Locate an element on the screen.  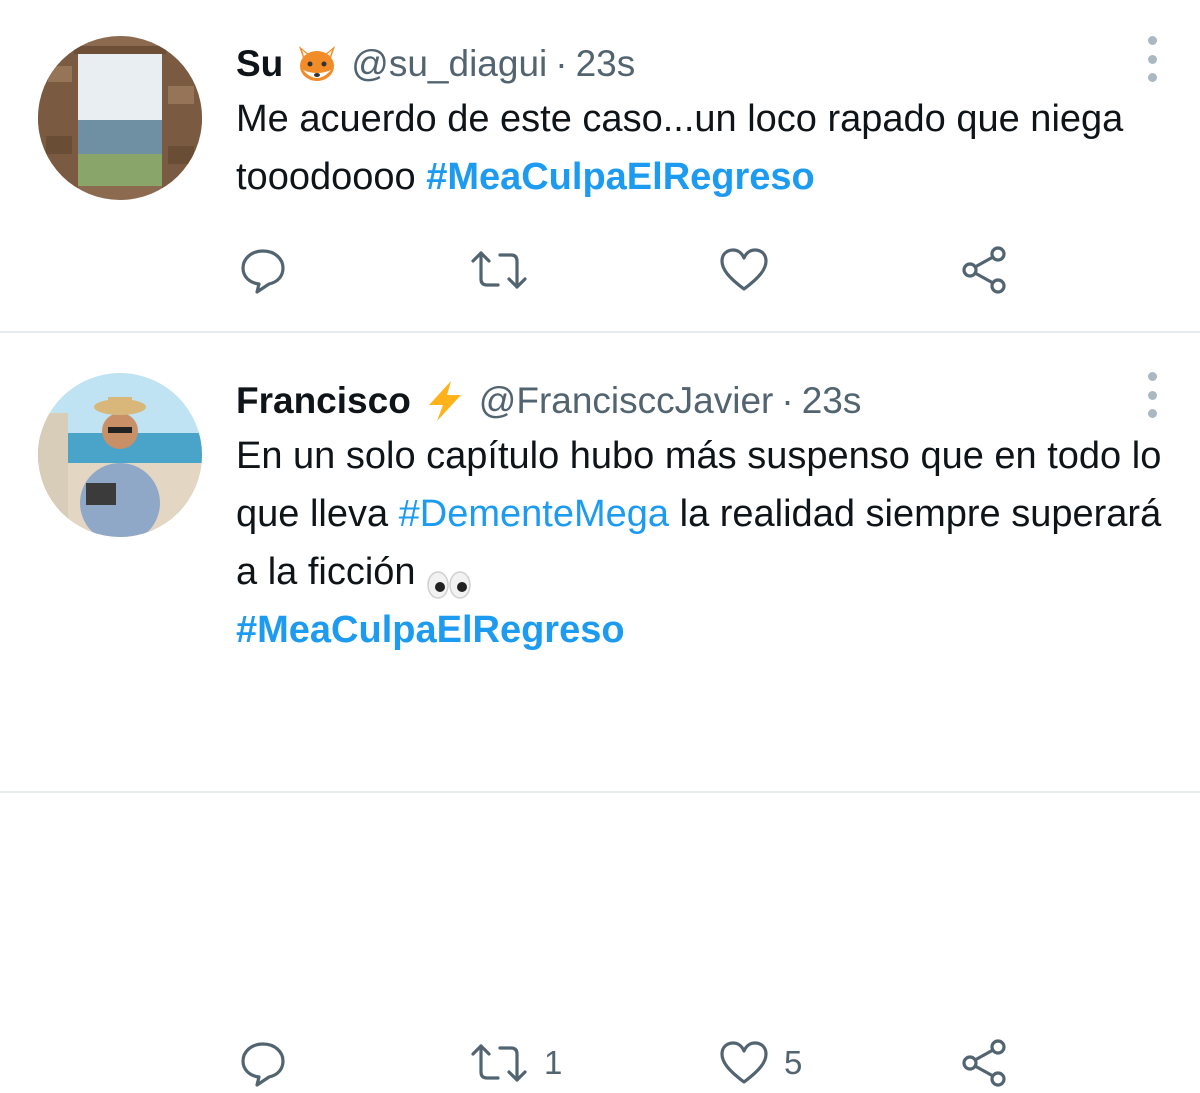
tweet-actions: 1 5 is located at coordinates (600, 1063).